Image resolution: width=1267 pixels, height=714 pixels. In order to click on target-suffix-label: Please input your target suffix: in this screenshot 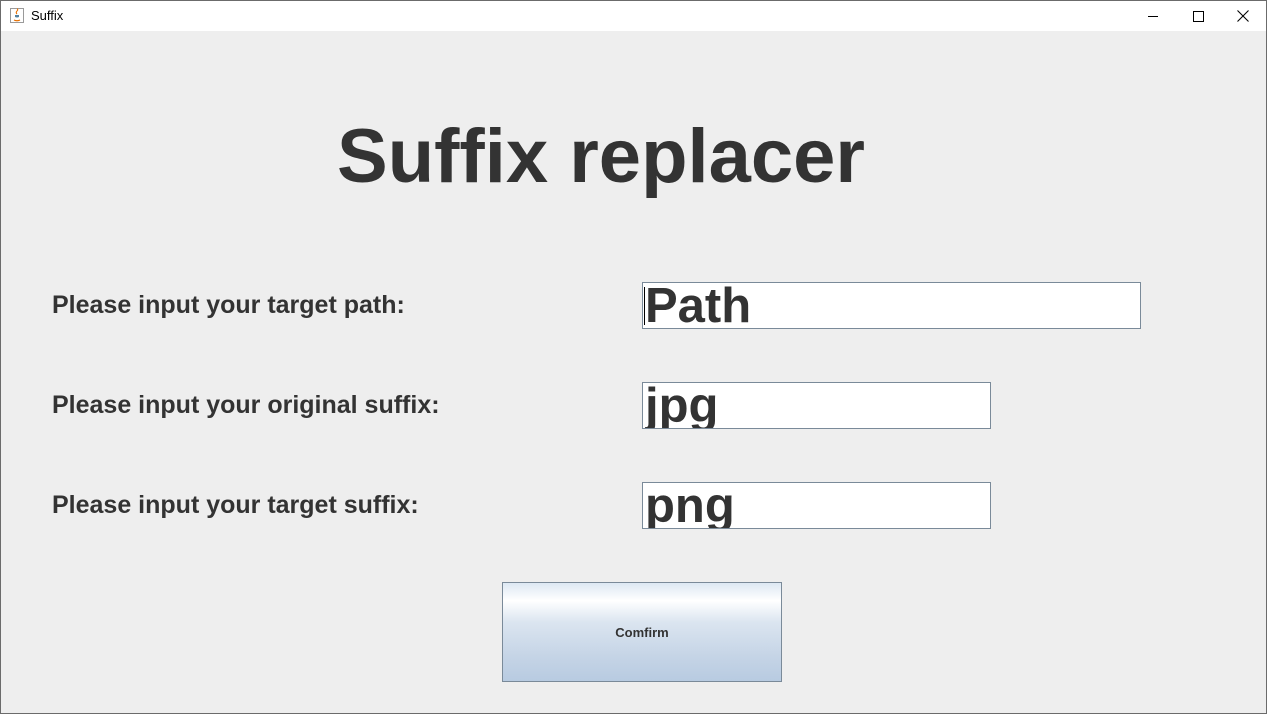, I will do `click(235, 505)`.